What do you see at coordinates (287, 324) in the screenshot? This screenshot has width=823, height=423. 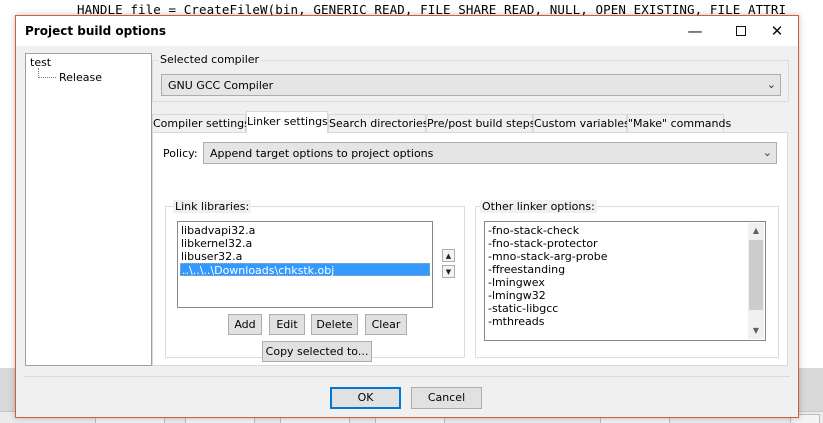 I see `edit-library-button: Edit` at bounding box center [287, 324].